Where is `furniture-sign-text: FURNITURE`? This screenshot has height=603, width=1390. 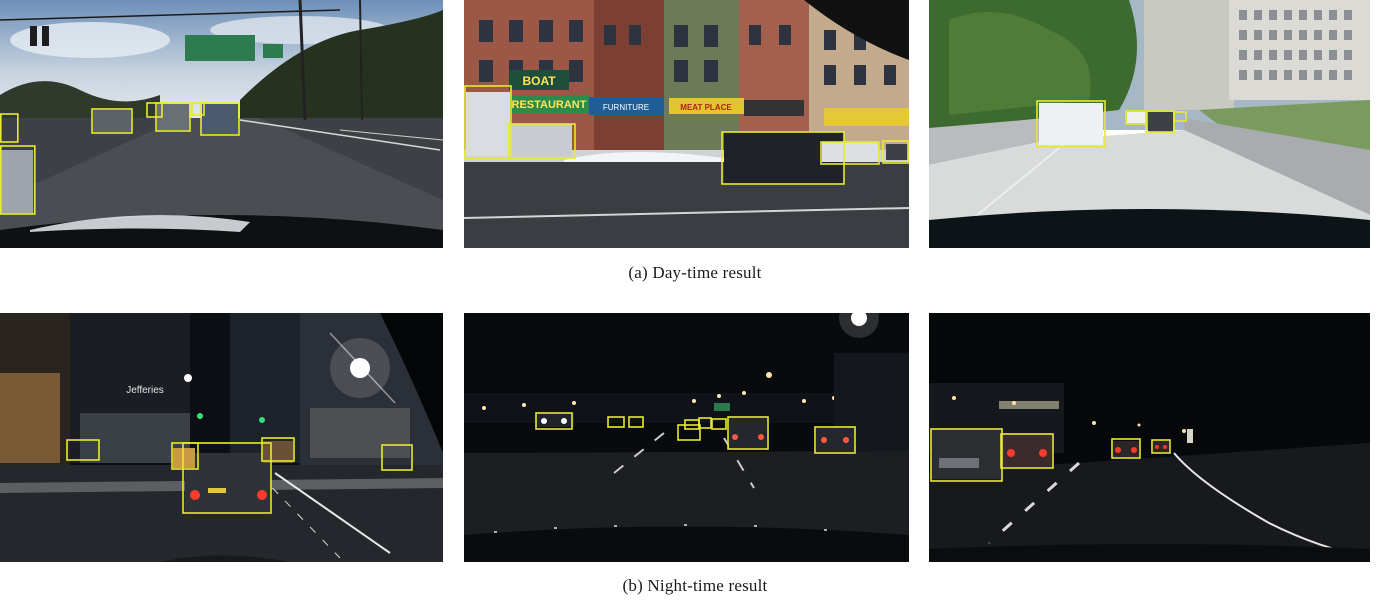 furniture-sign-text: FURNITURE is located at coordinates (626, 107).